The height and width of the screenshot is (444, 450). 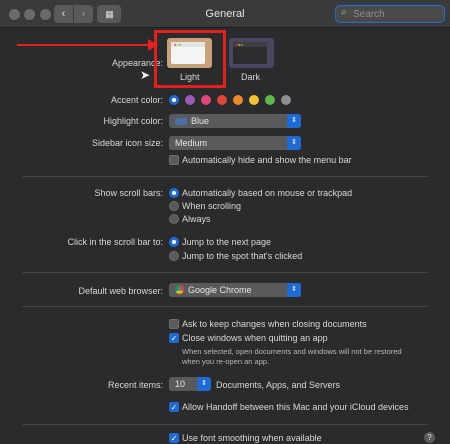 What do you see at coordinates (429, 437) in the screenshot?
I see `help-button: ?` at bounding box center [429, 437].